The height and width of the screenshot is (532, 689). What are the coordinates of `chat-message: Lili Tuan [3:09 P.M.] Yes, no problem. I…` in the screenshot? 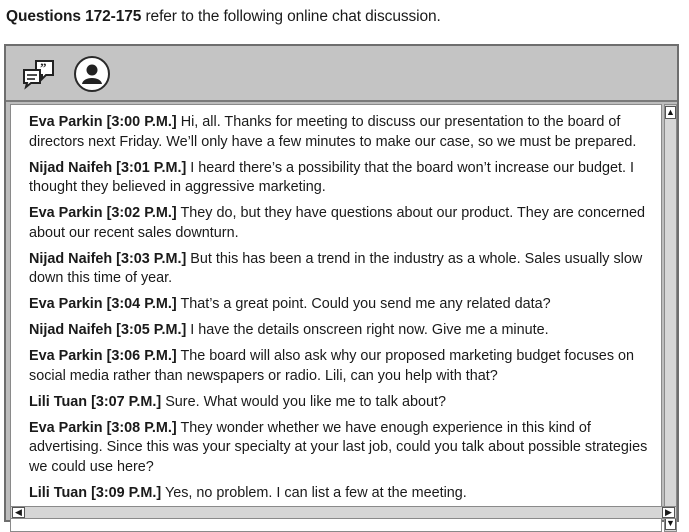 It's located at (341, 494).